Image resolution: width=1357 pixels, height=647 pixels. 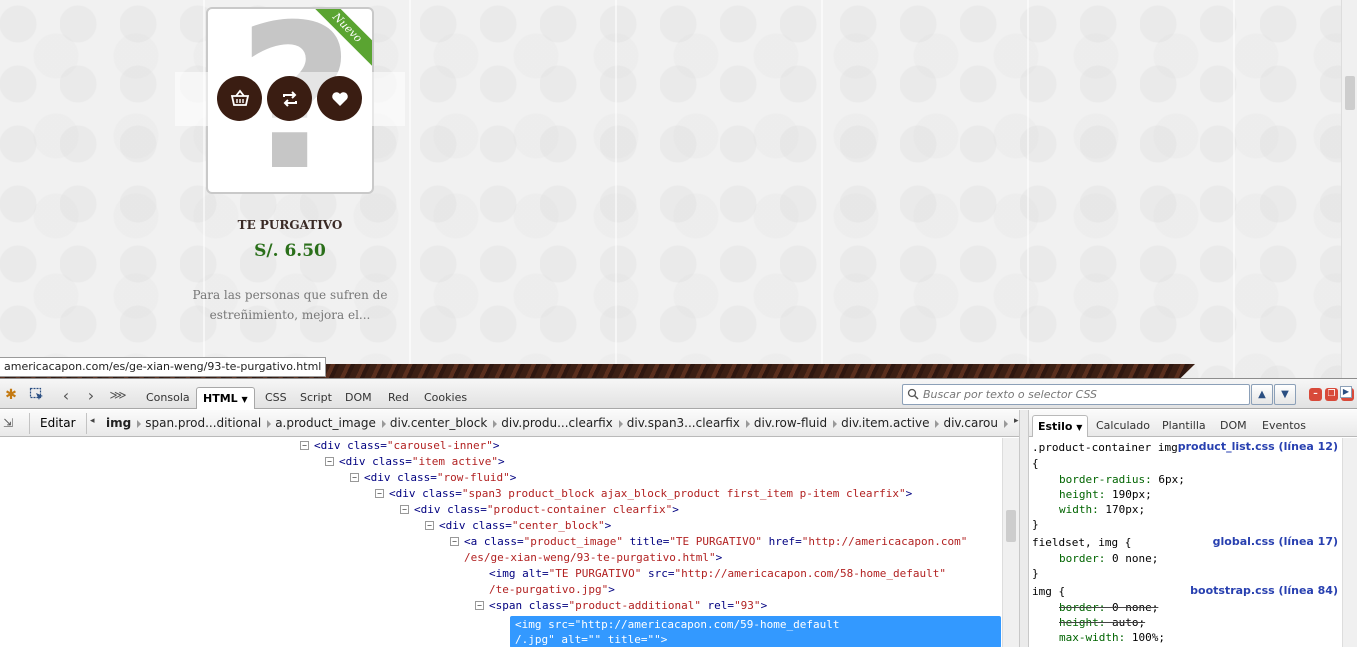 I want to click on product-name-link: TE PURGATIVO, so click(x=290, y=225).